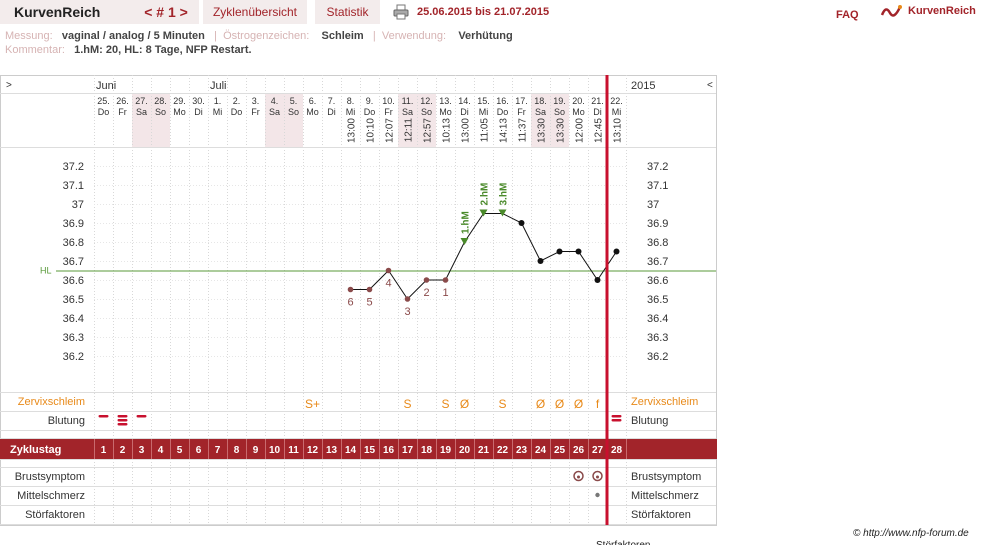 Image resolution: width=981 pixels, height=545 pixels. What do you see at coordinates (407, 312) in the screenshot?
I see `low-level-number: 3` at bounding box center [407, 312].